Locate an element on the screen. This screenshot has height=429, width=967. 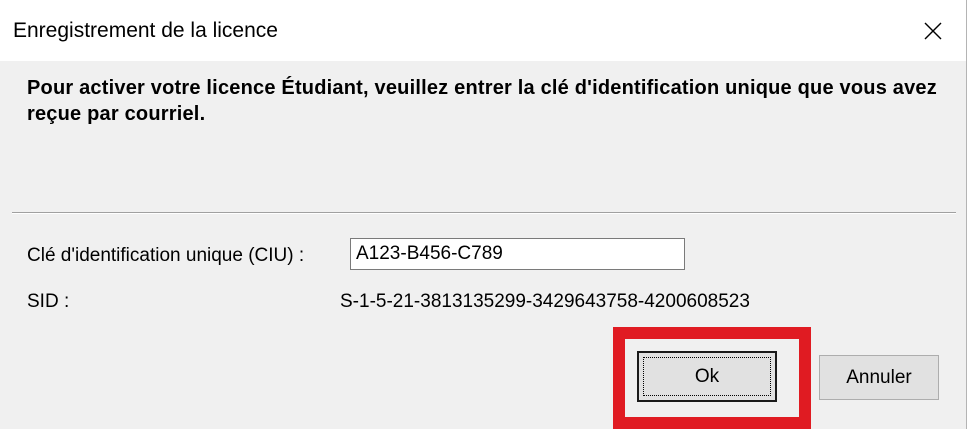
title-bar: Enregistrement de la licence is located at coordinates (483, 30).